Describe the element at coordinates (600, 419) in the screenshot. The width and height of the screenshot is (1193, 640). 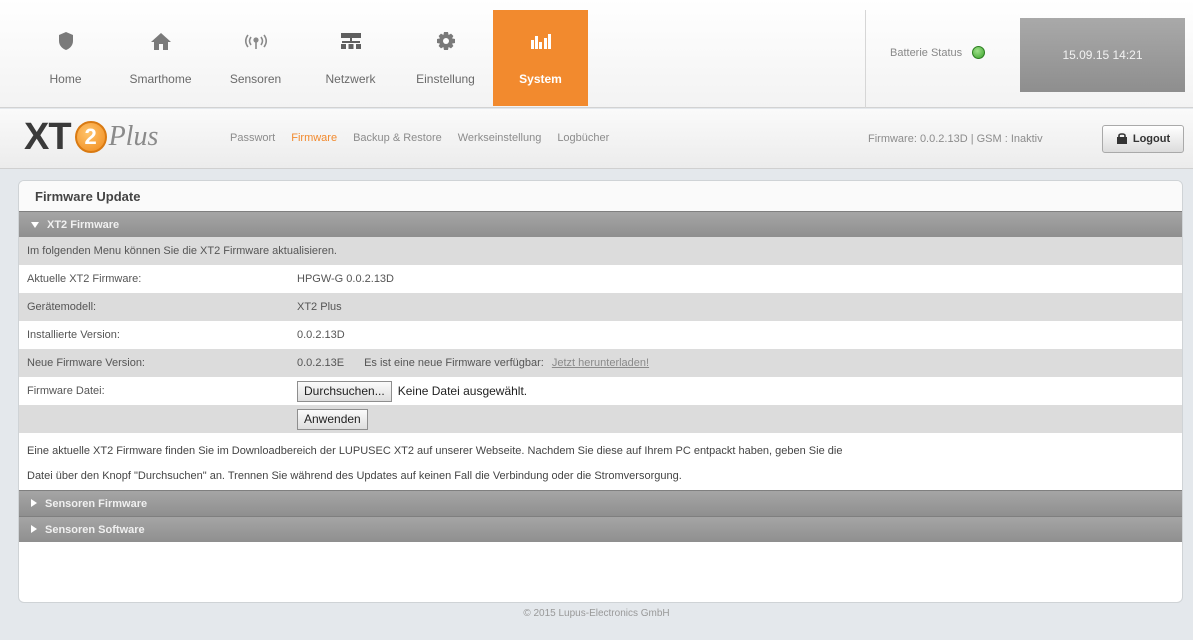
I see `apply-row: Anwenden` at that location.